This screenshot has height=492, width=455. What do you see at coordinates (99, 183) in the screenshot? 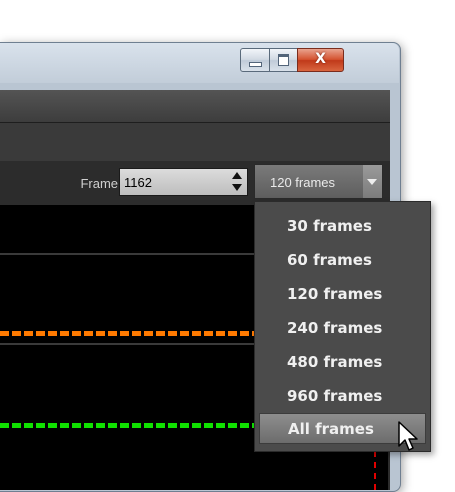
I see `frame-label: Frame` at bounding box center [99, 183].